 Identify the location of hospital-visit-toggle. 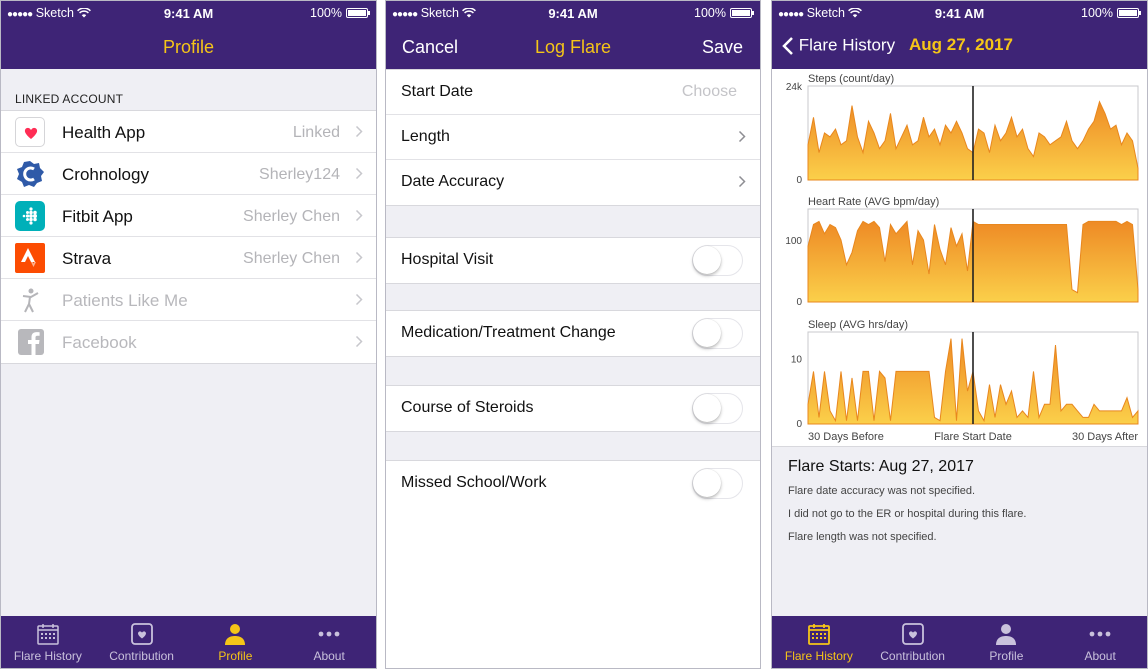
(717, 260).